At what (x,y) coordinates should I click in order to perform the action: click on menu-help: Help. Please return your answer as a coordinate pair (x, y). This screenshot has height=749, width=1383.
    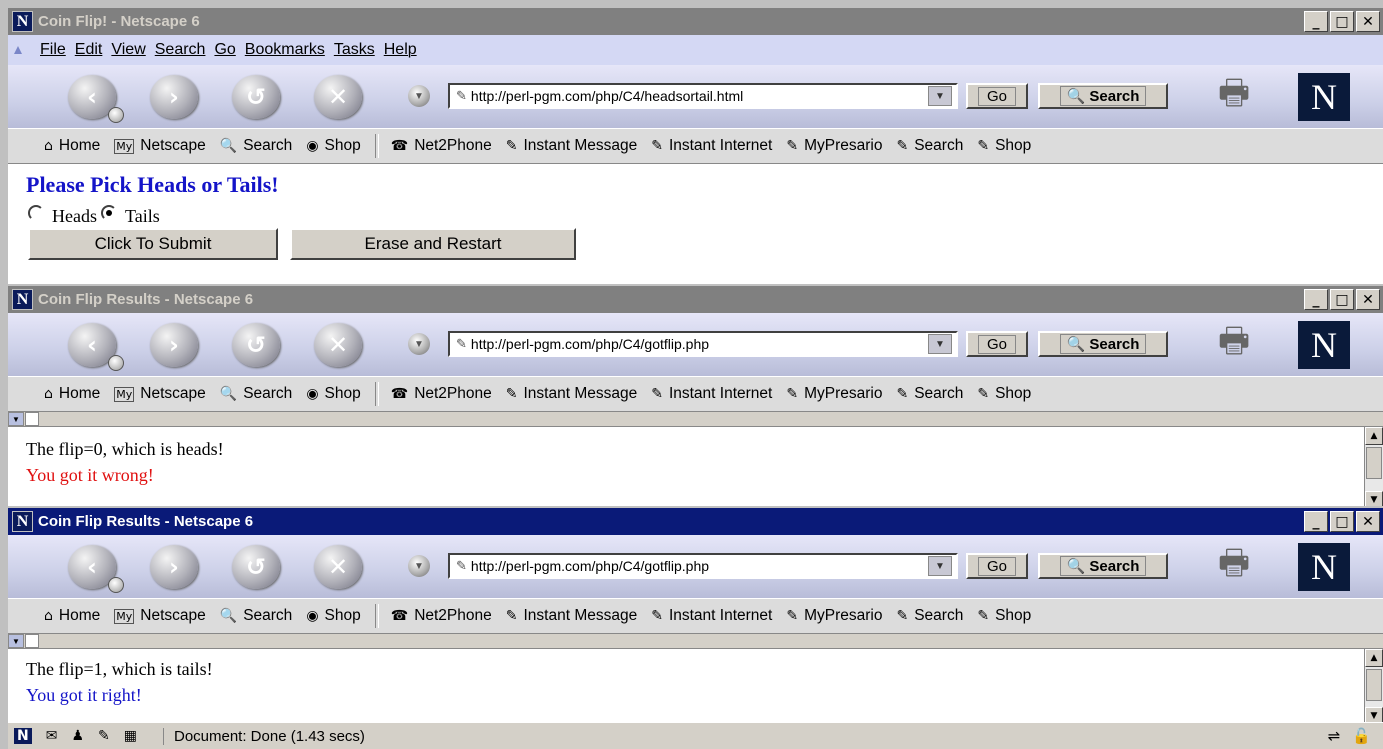
    Looking at the image, I should click on (400, 50).